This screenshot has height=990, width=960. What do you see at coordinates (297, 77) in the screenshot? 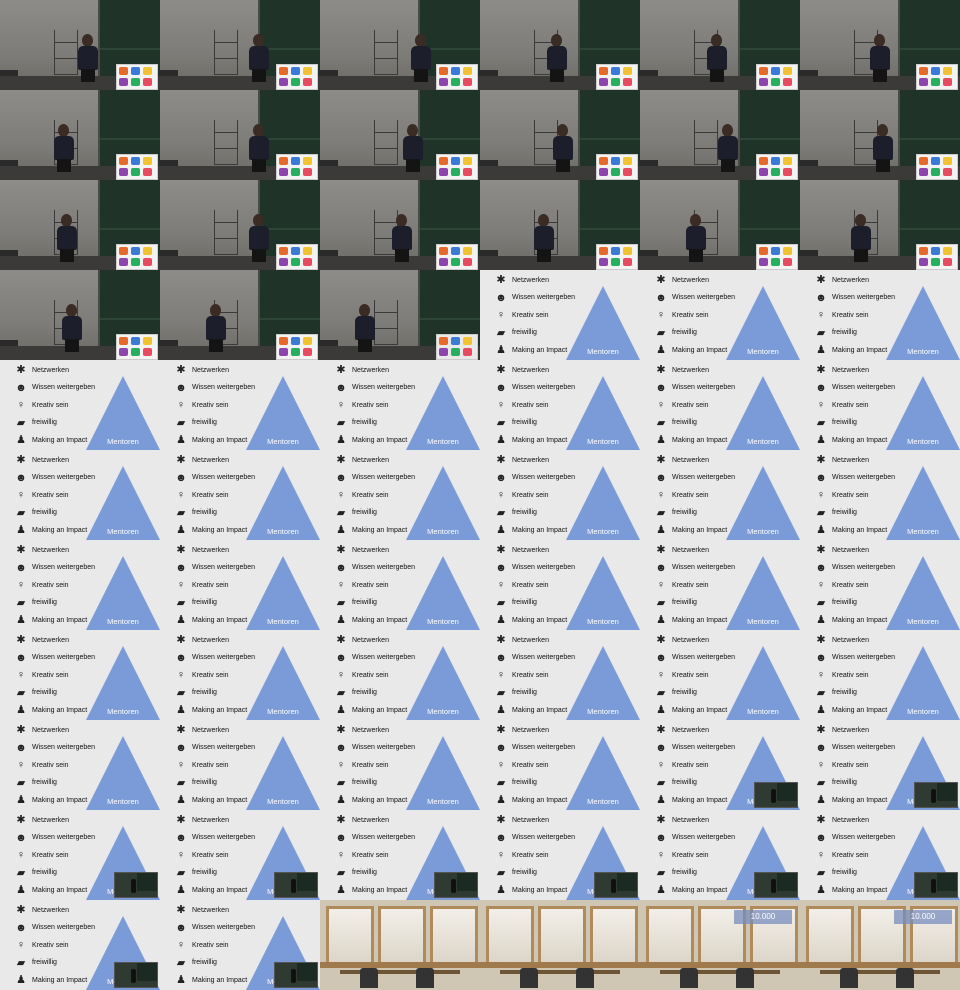
I see `logo-slide-thumbnail` at bounding box center [297, 77].